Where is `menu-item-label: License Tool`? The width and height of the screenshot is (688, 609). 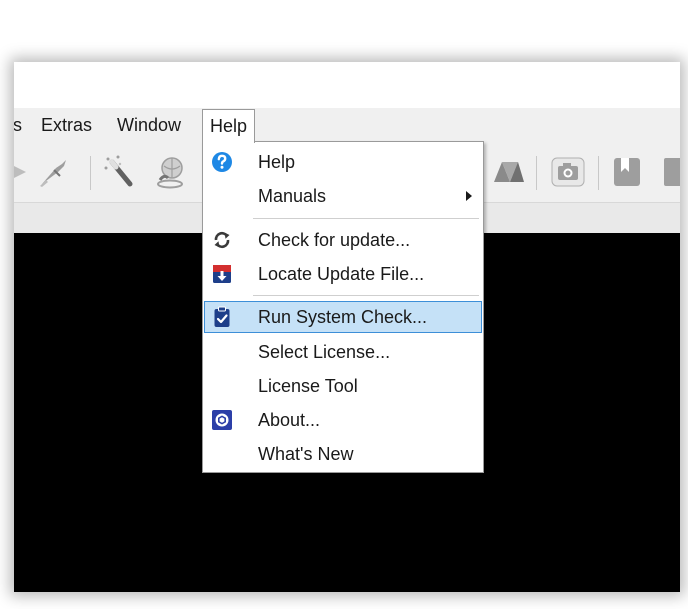
menu-item-label: License Tool is located at coordinates (308, 386).